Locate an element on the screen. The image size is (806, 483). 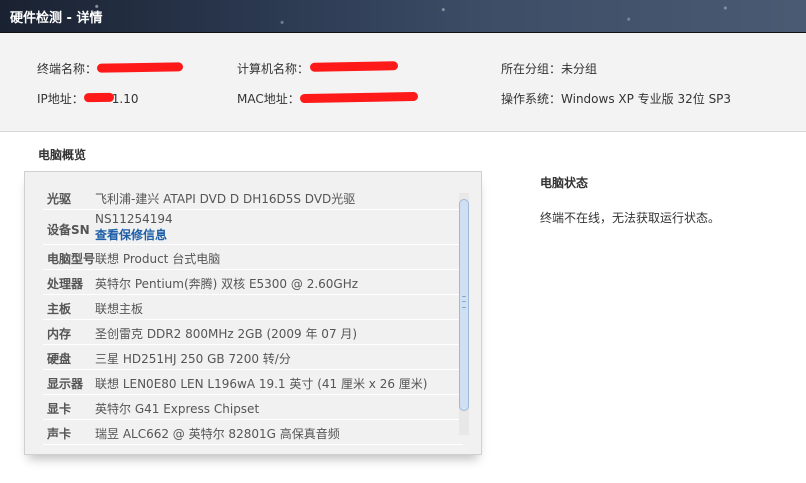
row-key: 设备SN is located at coordinates (68, 230).